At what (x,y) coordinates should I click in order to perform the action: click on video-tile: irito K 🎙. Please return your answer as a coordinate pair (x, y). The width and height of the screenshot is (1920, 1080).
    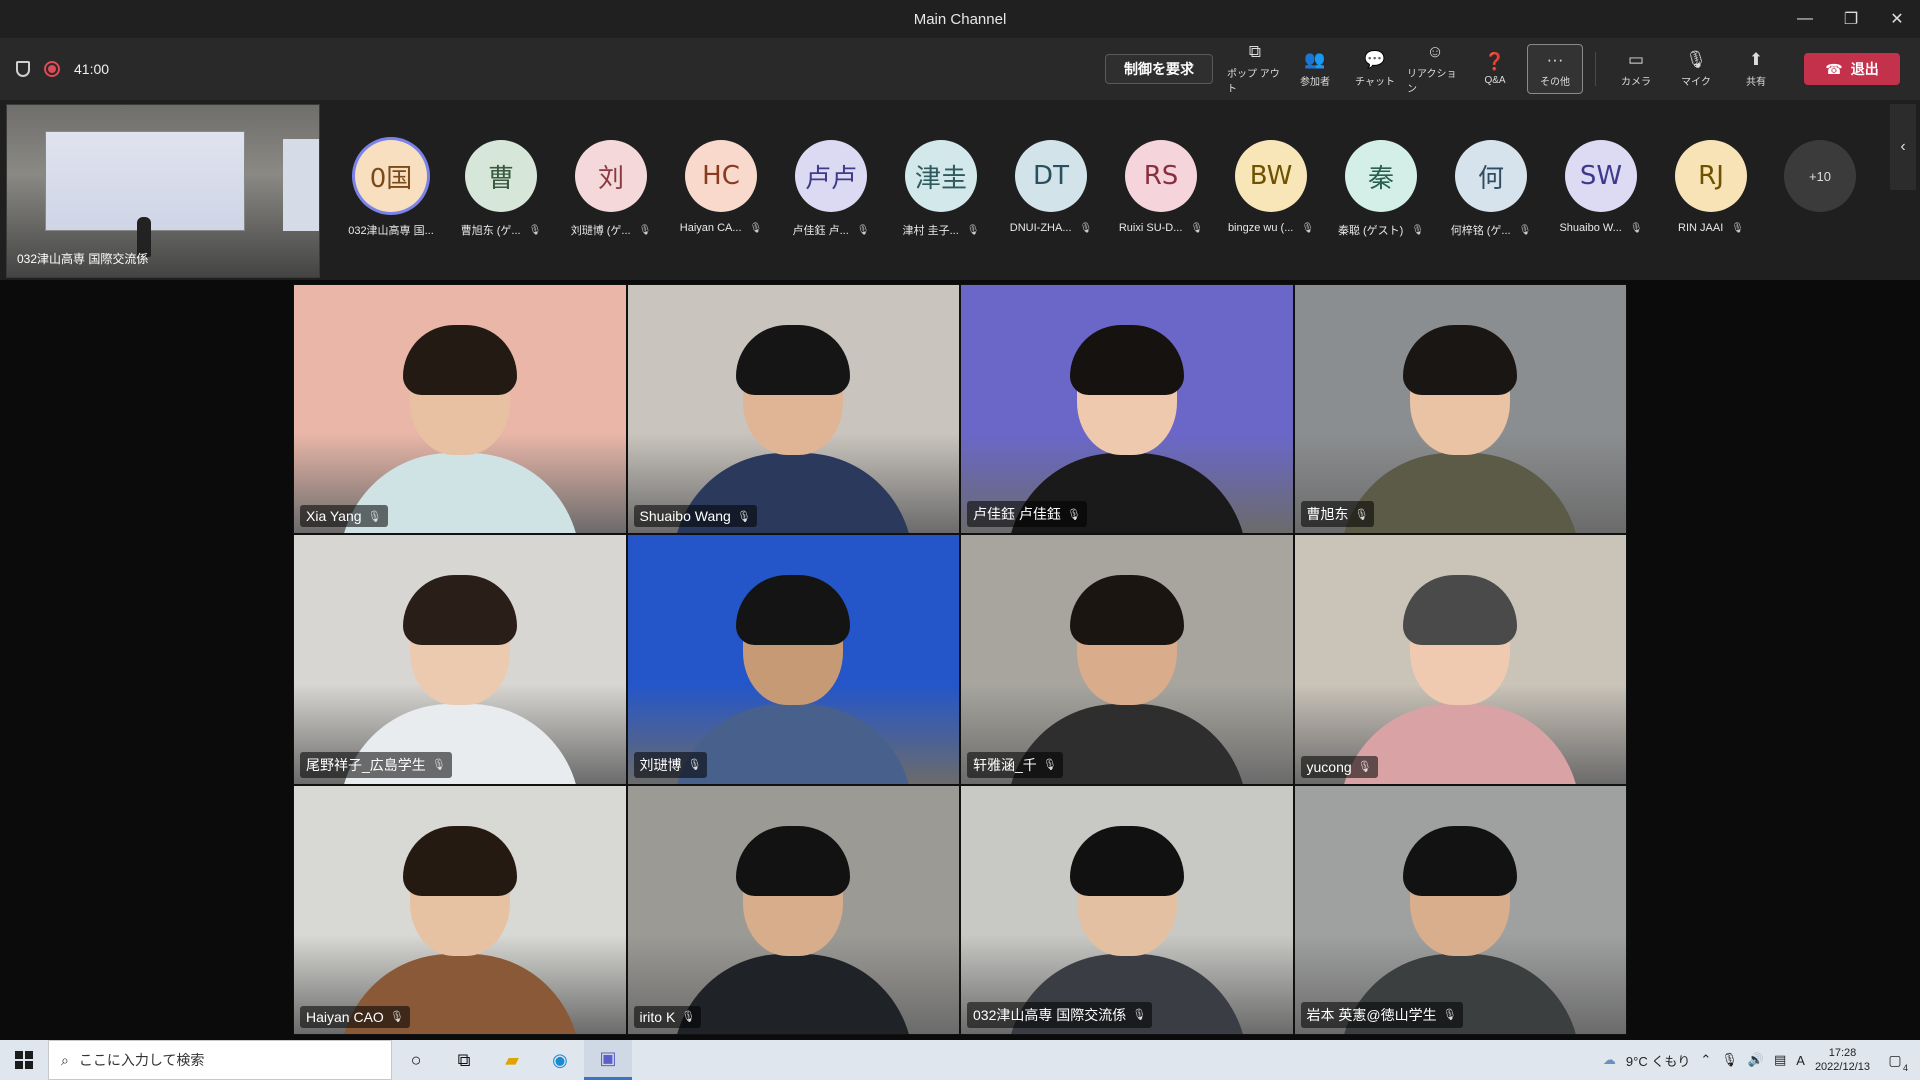
    Looking at the image, I should click on (793, 909).